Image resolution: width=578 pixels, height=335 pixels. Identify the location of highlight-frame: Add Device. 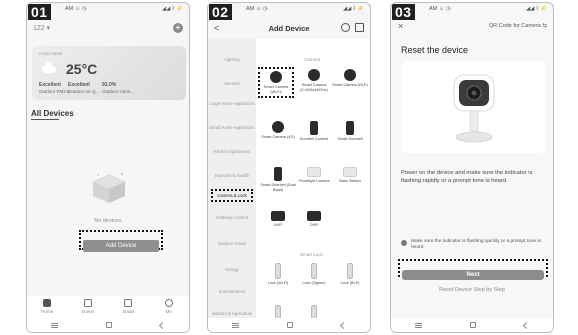
(121, 241).